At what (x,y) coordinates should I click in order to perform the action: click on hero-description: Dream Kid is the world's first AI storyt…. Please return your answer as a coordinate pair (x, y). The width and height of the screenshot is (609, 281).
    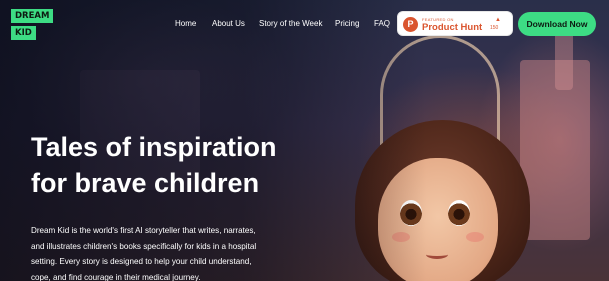
    Looking at the image, I should click on (166, 252).